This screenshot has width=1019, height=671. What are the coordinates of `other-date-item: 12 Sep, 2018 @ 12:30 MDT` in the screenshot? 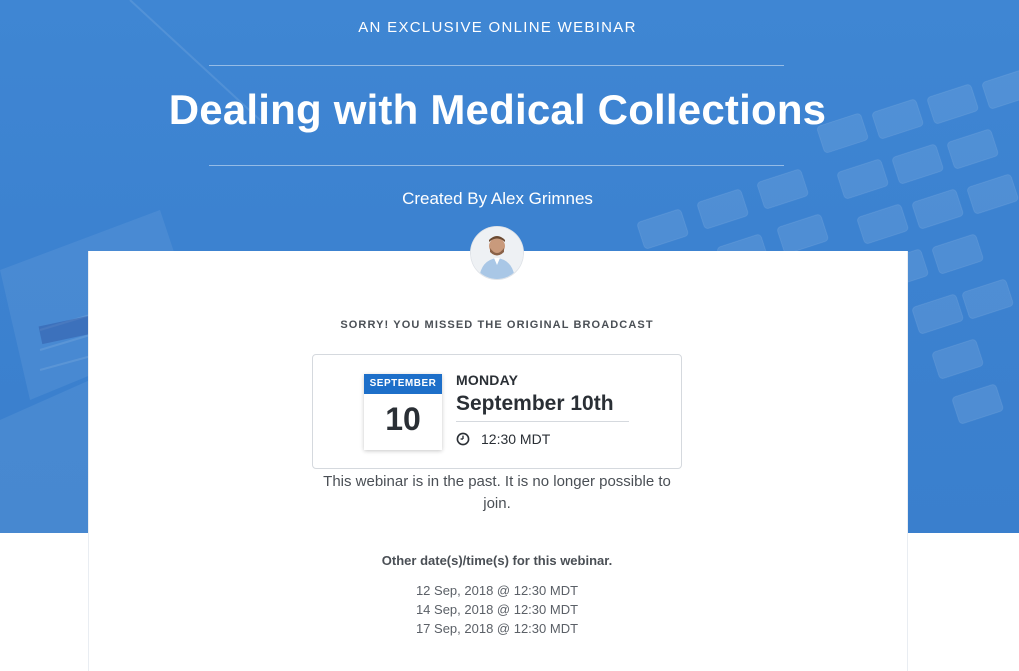 It's located at (497, 590).